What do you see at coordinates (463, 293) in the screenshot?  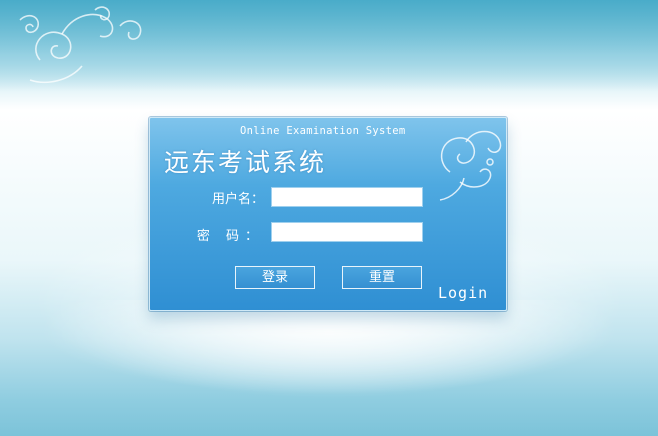 I see `login-caption: Login` at bounding box center [463, 293].